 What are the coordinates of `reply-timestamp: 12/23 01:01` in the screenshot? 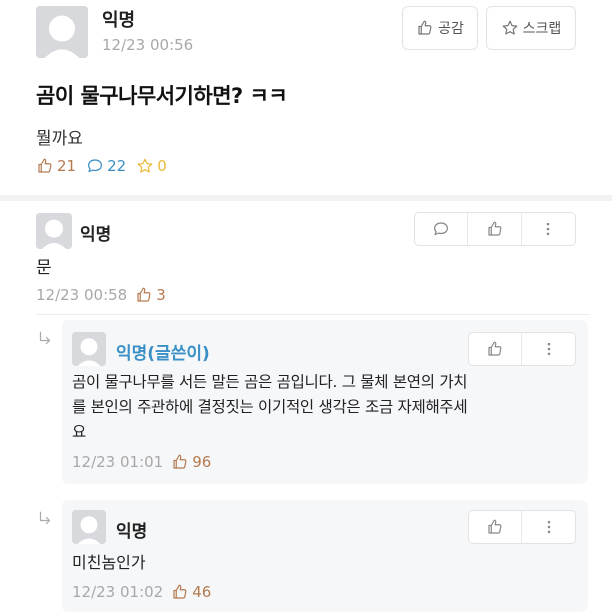 It's located at (118, 462).